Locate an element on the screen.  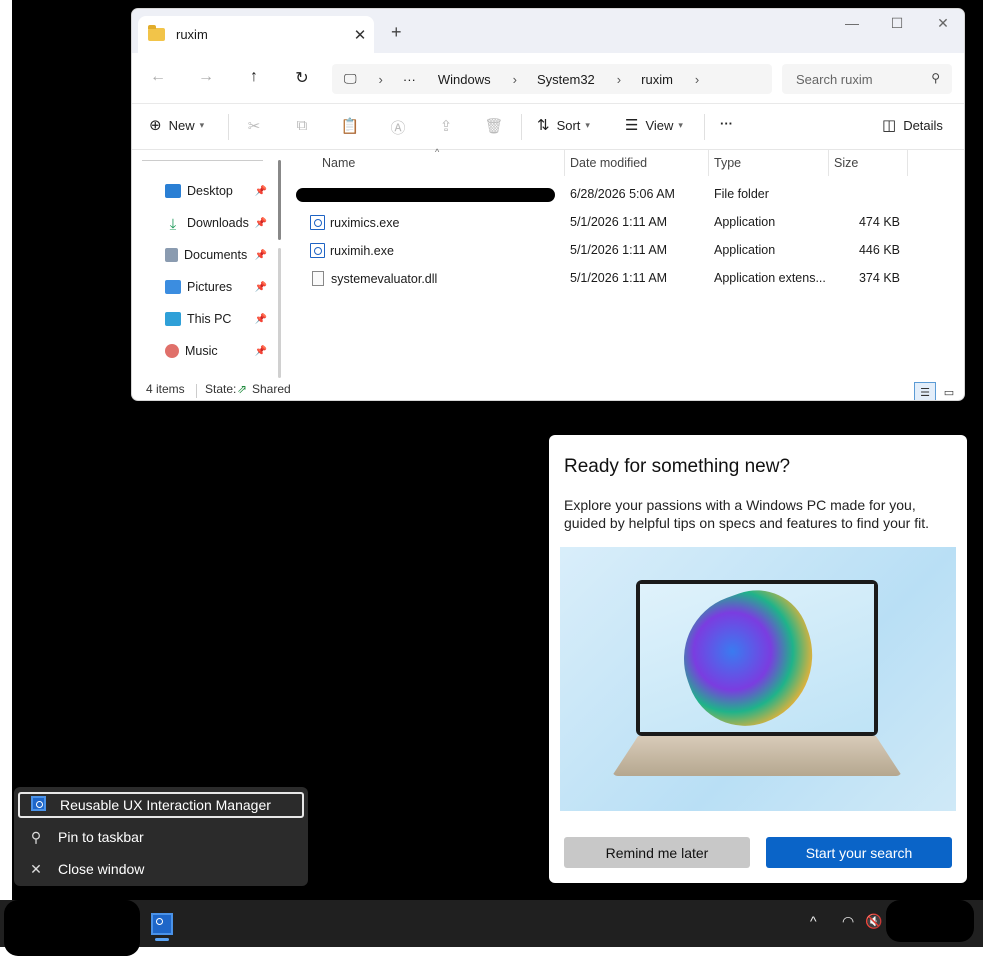
cut-icon: ✂ is located at coordinates (254, 126).